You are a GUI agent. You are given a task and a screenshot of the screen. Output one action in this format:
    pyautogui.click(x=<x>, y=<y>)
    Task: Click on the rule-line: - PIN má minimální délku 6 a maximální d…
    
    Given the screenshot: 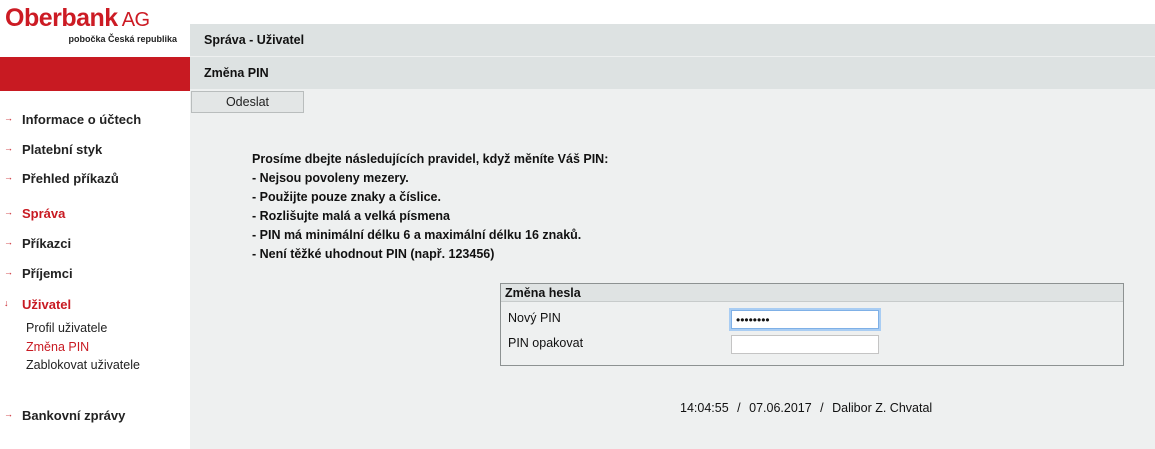 What is the action you would take?
    pyautogui.click(x=417, y=235)
    